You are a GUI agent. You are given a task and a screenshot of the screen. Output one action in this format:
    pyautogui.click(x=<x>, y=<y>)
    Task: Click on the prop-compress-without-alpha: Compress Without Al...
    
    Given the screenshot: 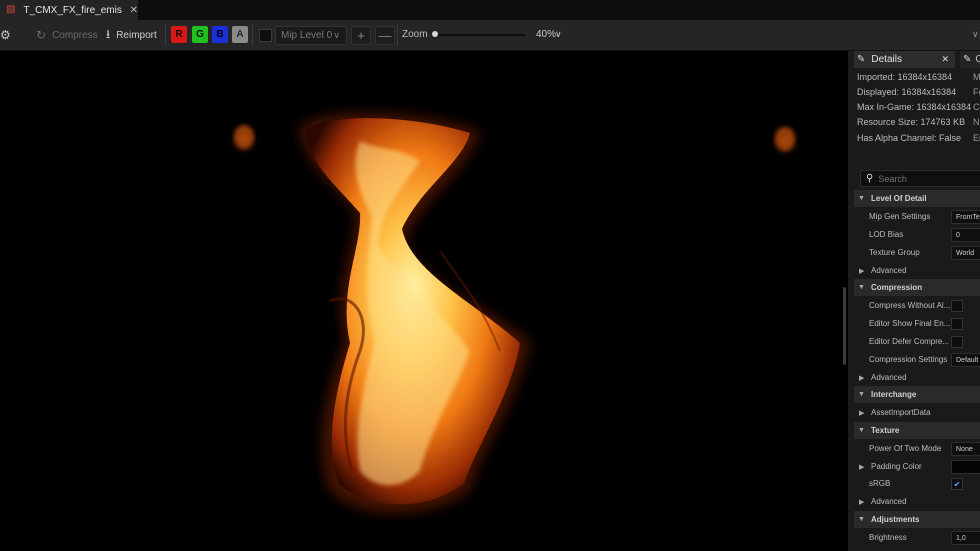 What is the action you would take?
    pyautogui.click(x=917, y=305)
    